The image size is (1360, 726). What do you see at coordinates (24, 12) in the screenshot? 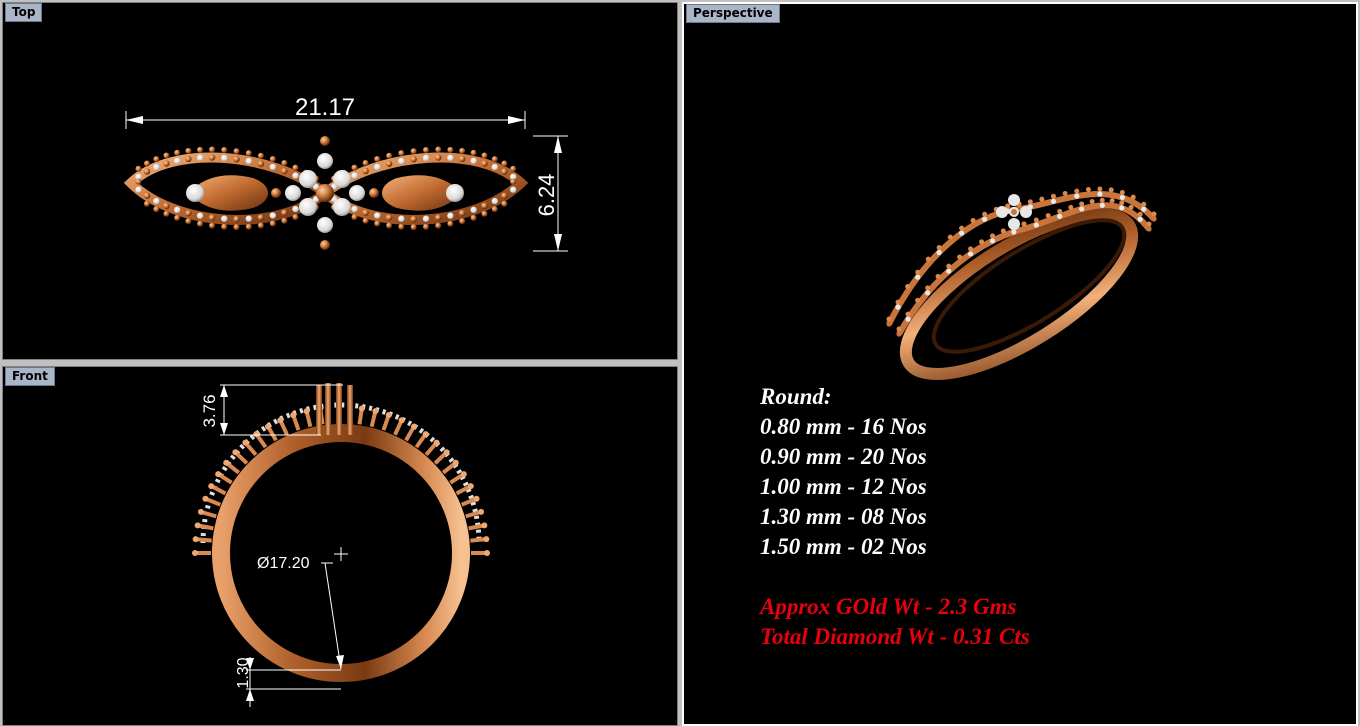
I see `top-viewport-tab: Top` at bounding box center [24, 12].